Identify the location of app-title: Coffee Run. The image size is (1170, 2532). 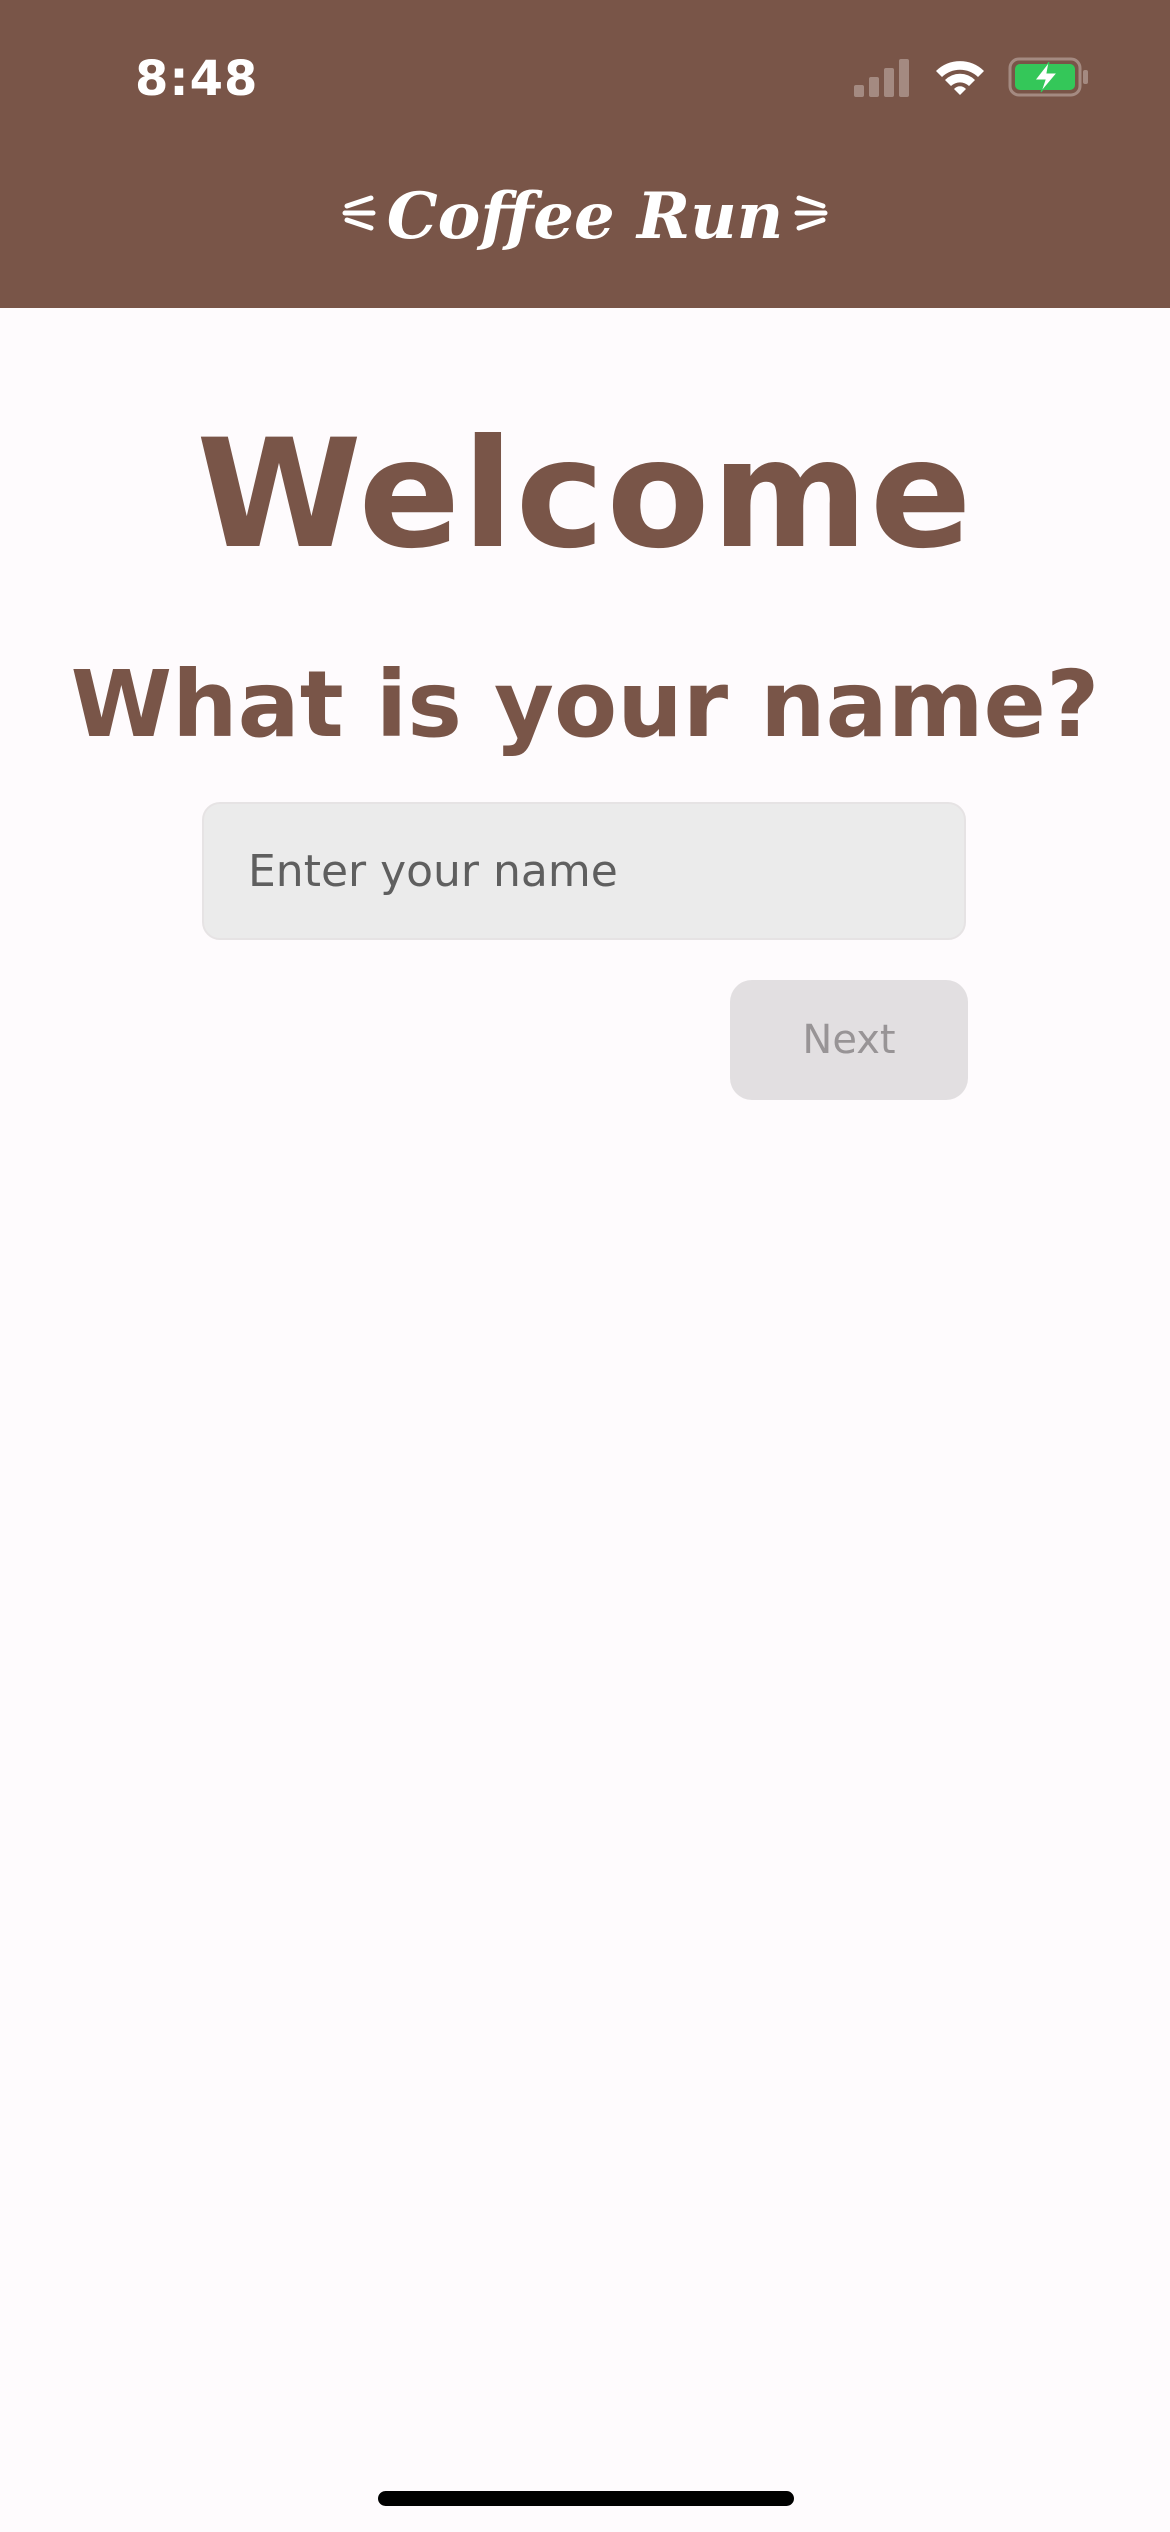
(585, 216).